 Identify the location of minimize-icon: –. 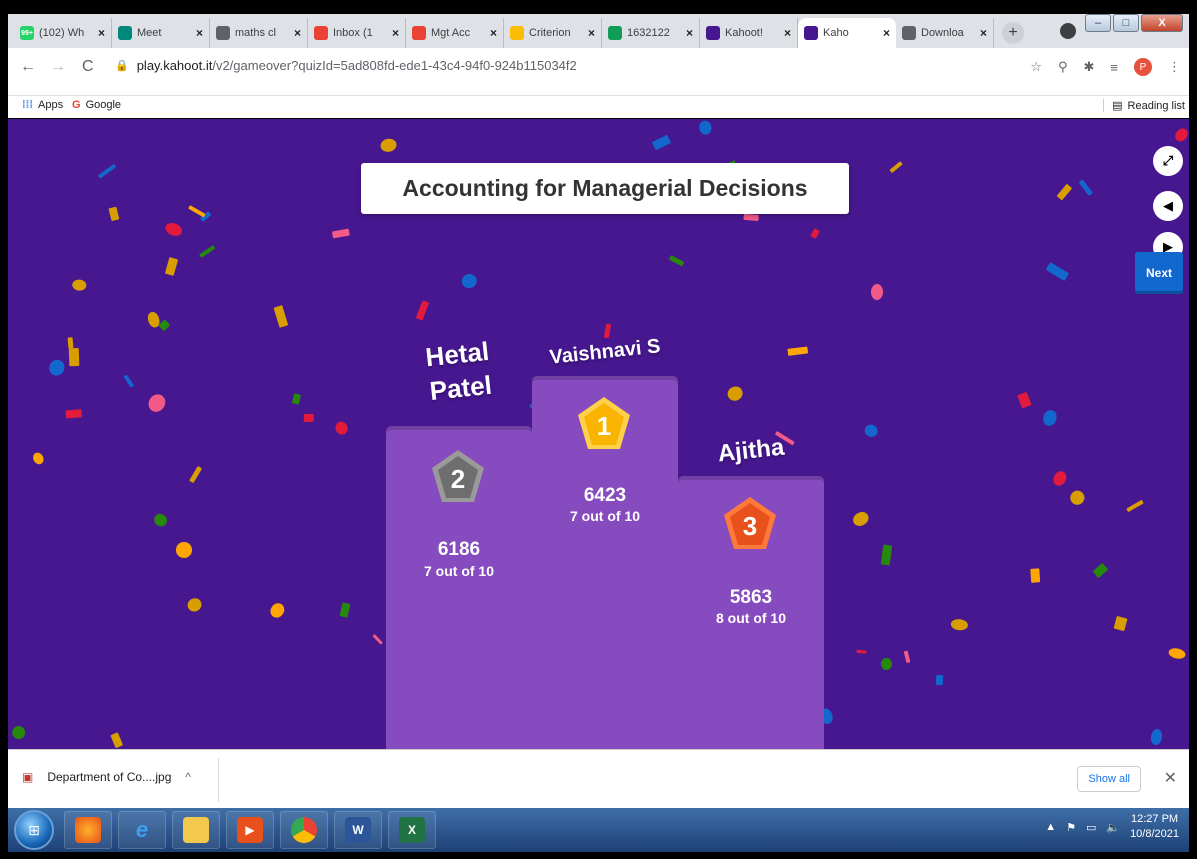
(1098, 23).